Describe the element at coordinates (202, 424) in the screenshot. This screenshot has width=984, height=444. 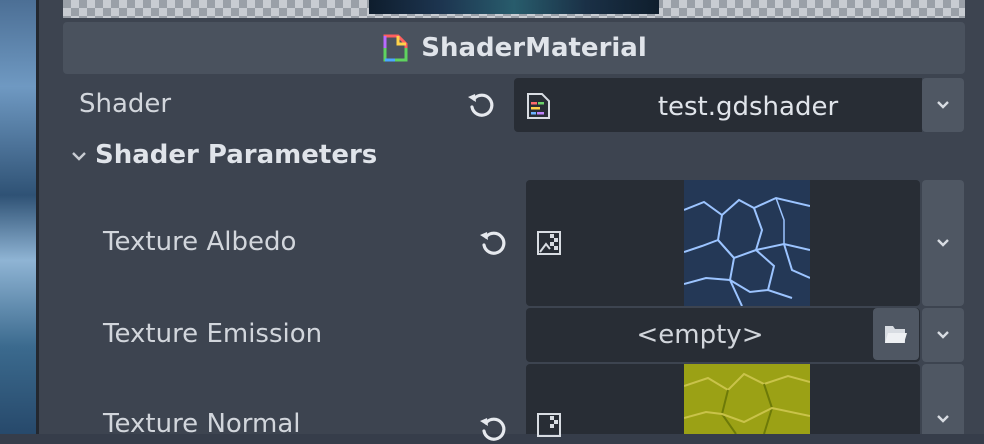
I see `param-label-normal: Texture Normal` at that location.